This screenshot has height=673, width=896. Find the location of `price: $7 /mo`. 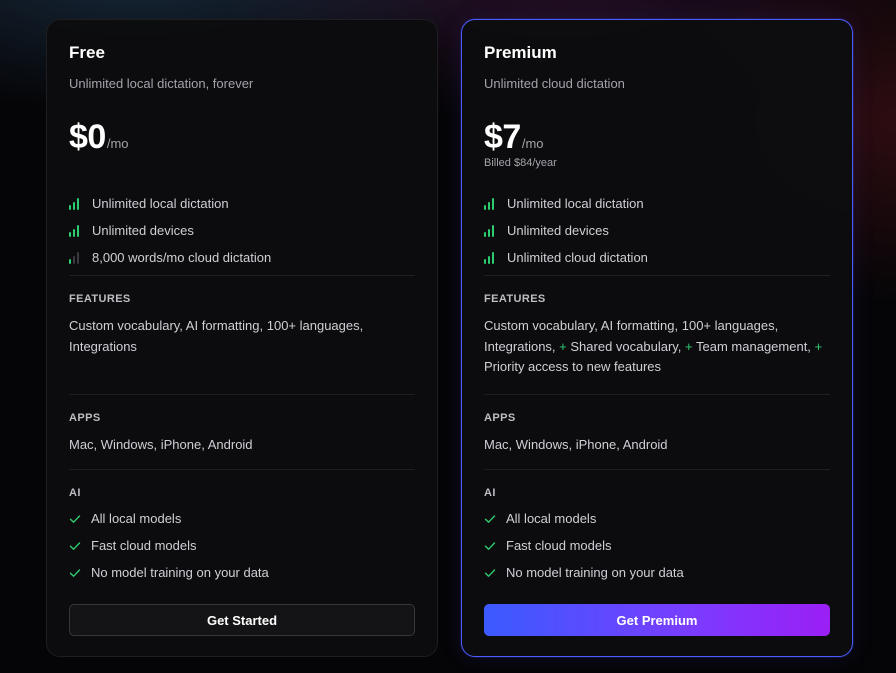

price: $7 /mo is located at coordinates (514, 137).